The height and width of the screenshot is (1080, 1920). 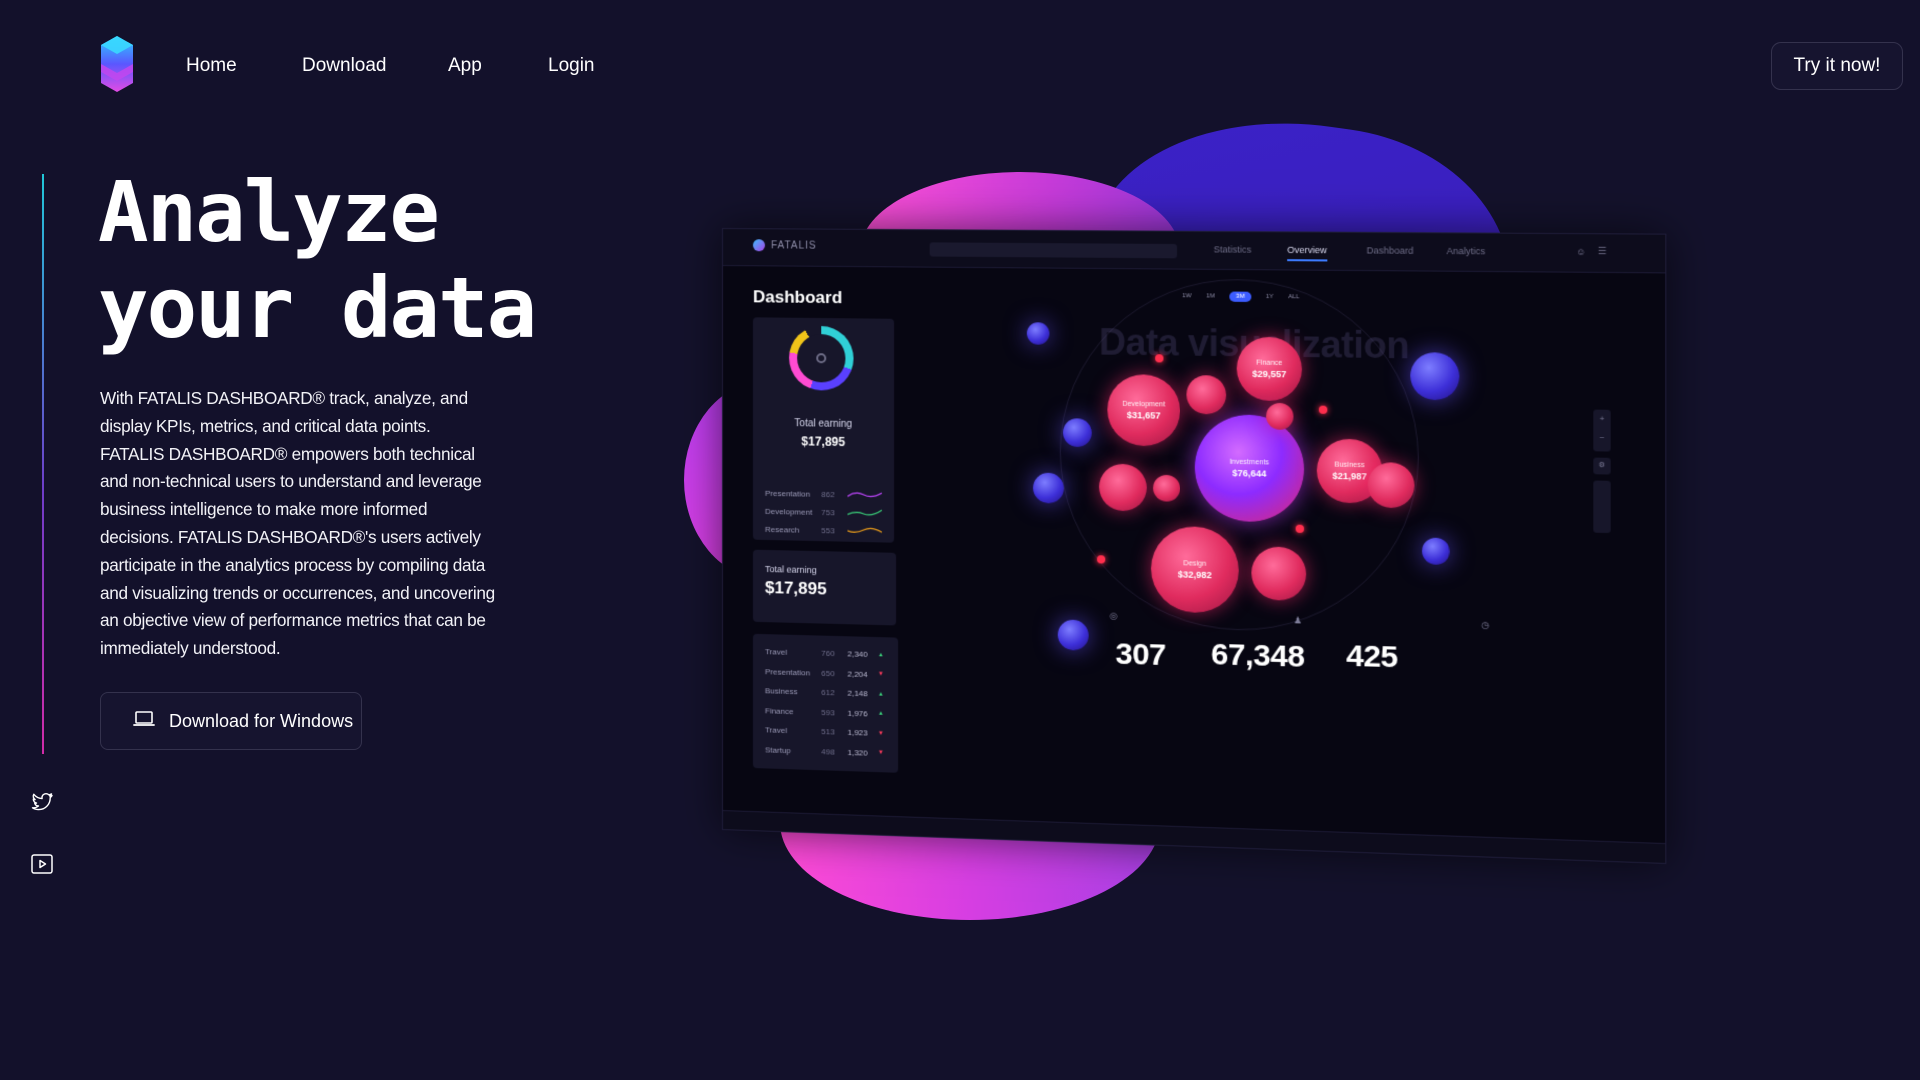 I want to click on earning-card-value: $17,895, so click(x=823, y=442).